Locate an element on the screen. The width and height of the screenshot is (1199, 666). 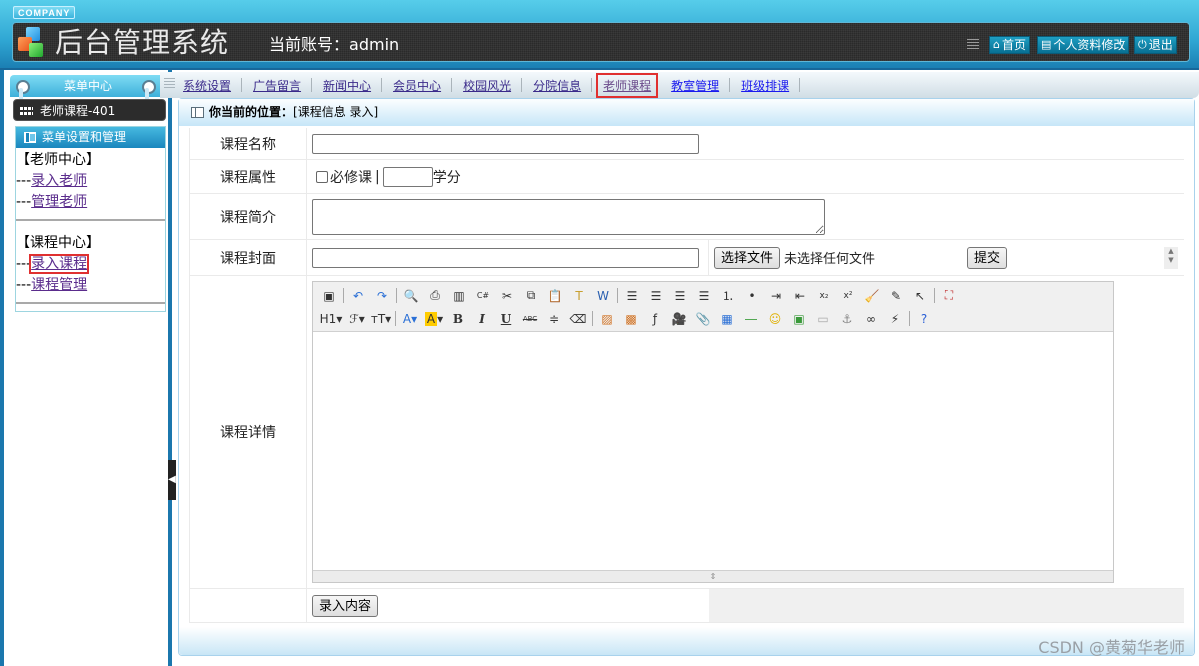
required-course-label: 必修课 is located at coordinates (351, 177).